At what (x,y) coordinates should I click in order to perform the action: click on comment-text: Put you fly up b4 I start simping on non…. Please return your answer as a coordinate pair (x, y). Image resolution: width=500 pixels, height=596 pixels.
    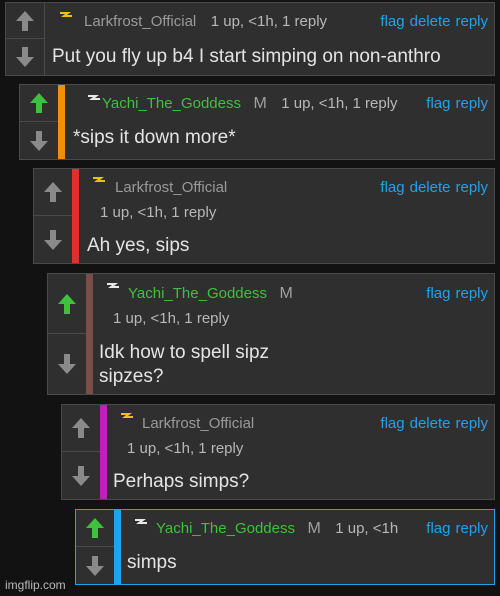
    Looking at the image, I should click on (246, 56).